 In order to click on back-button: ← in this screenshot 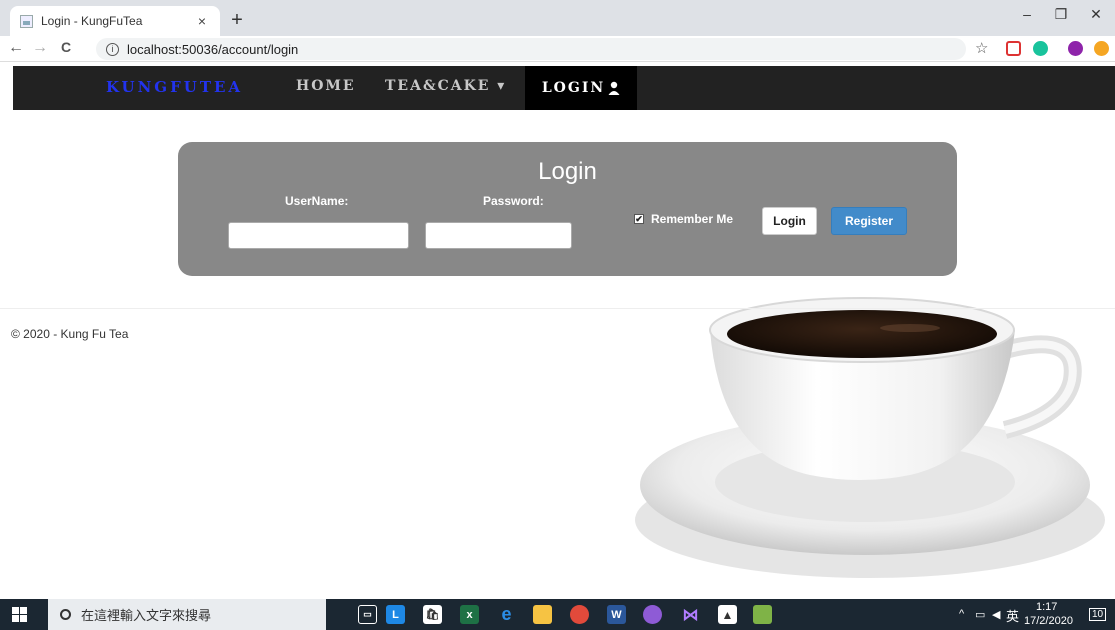, I will do `click(16, 48)`.